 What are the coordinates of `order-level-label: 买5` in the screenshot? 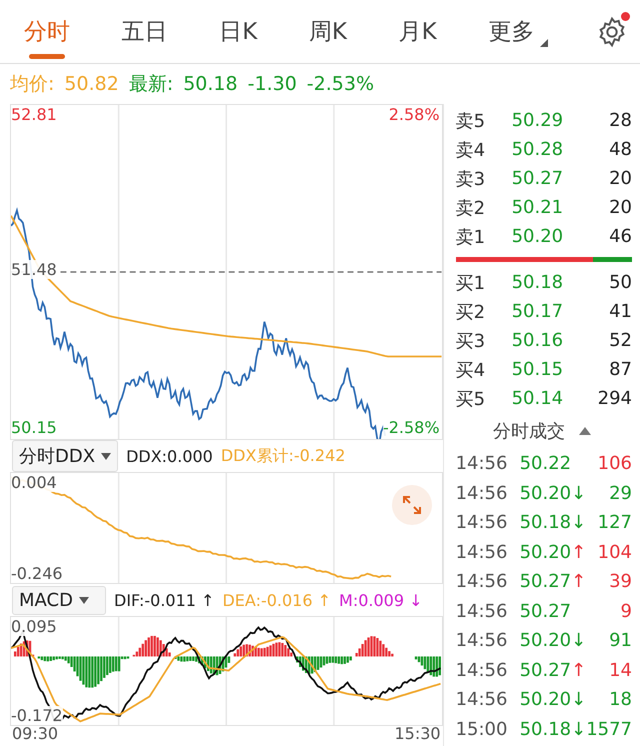 It's located at (471, 399).